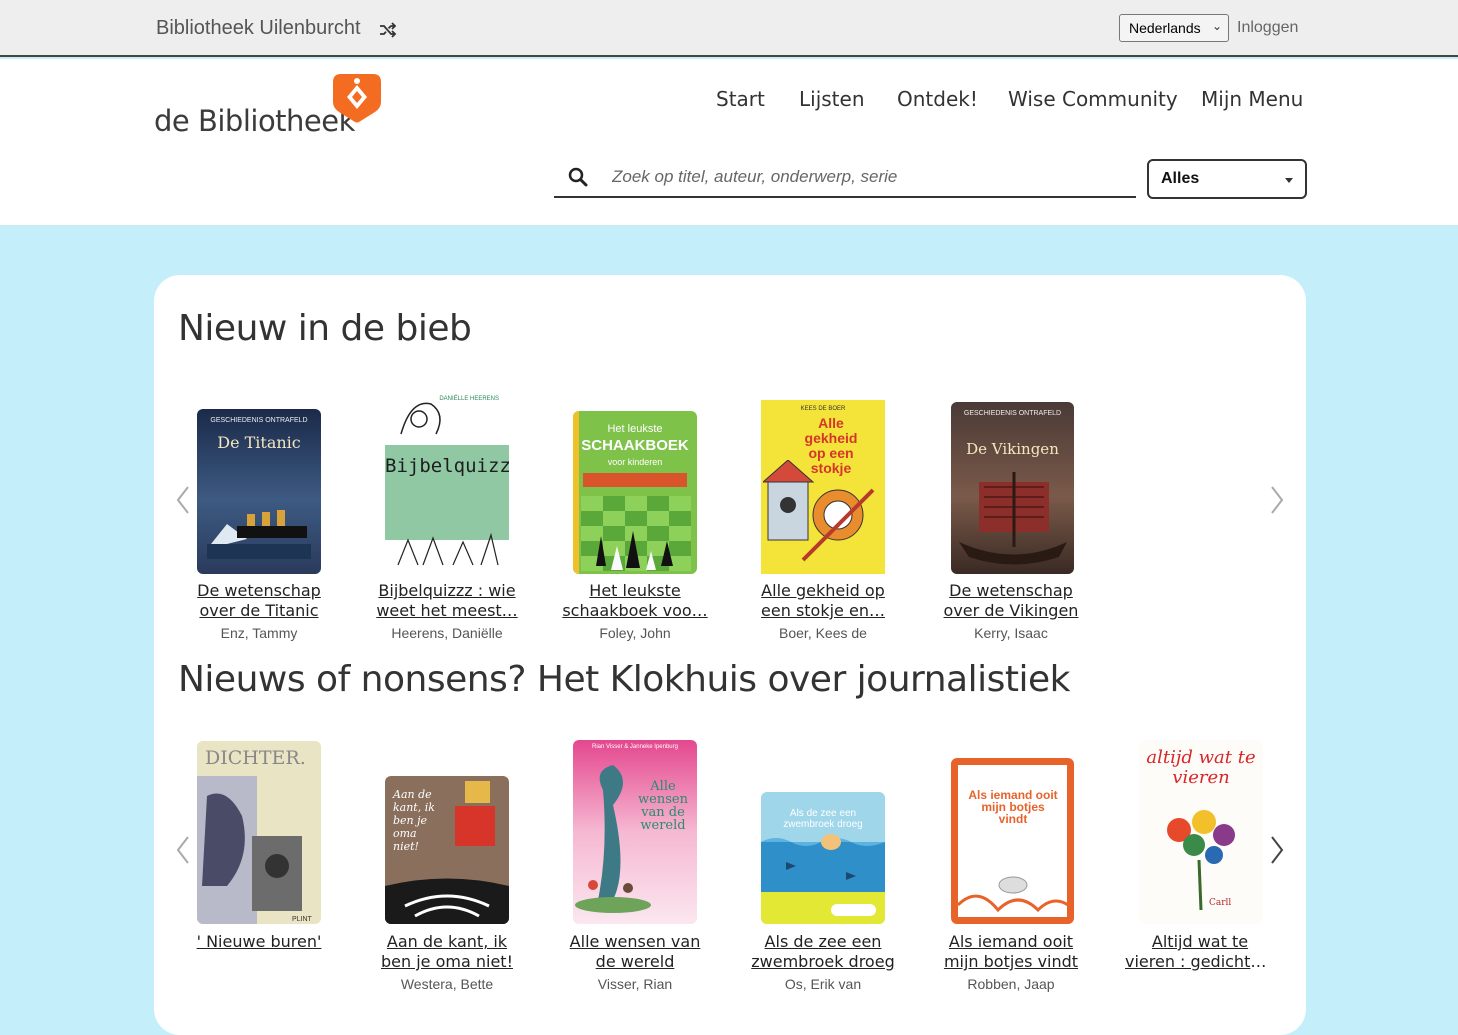  Describe the element at coordinates (635, 492) in the screenshot. I see `book-cover: Het leukste SCHAAKBOEK voor kinderen` at that location.